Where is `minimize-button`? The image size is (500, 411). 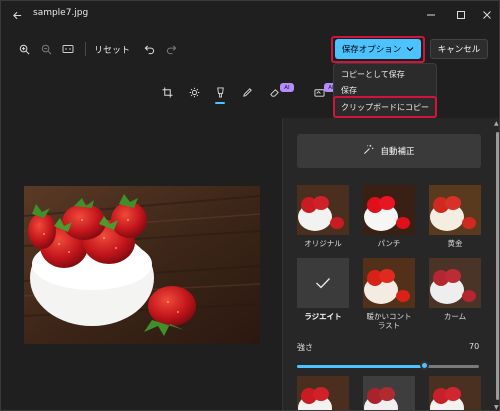
minimize-button is located at coordinates (431, 15).